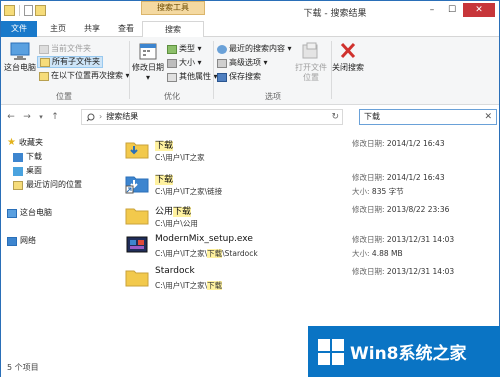 The image size is (500, 377). I want to click on window-controls: – ☐ ✕, so click(459, 10).